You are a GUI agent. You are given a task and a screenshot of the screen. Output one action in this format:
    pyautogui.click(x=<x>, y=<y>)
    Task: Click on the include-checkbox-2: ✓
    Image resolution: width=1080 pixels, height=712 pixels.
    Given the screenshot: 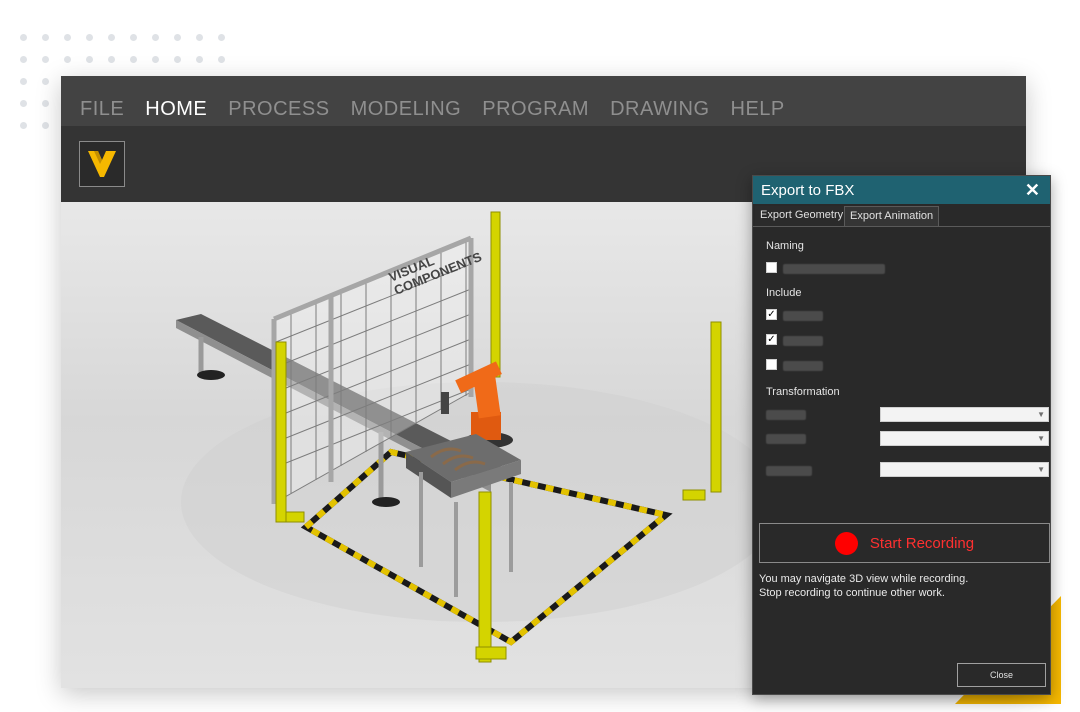 What is the action you would take?
    pyautogui.click(x=771, y=339)
    